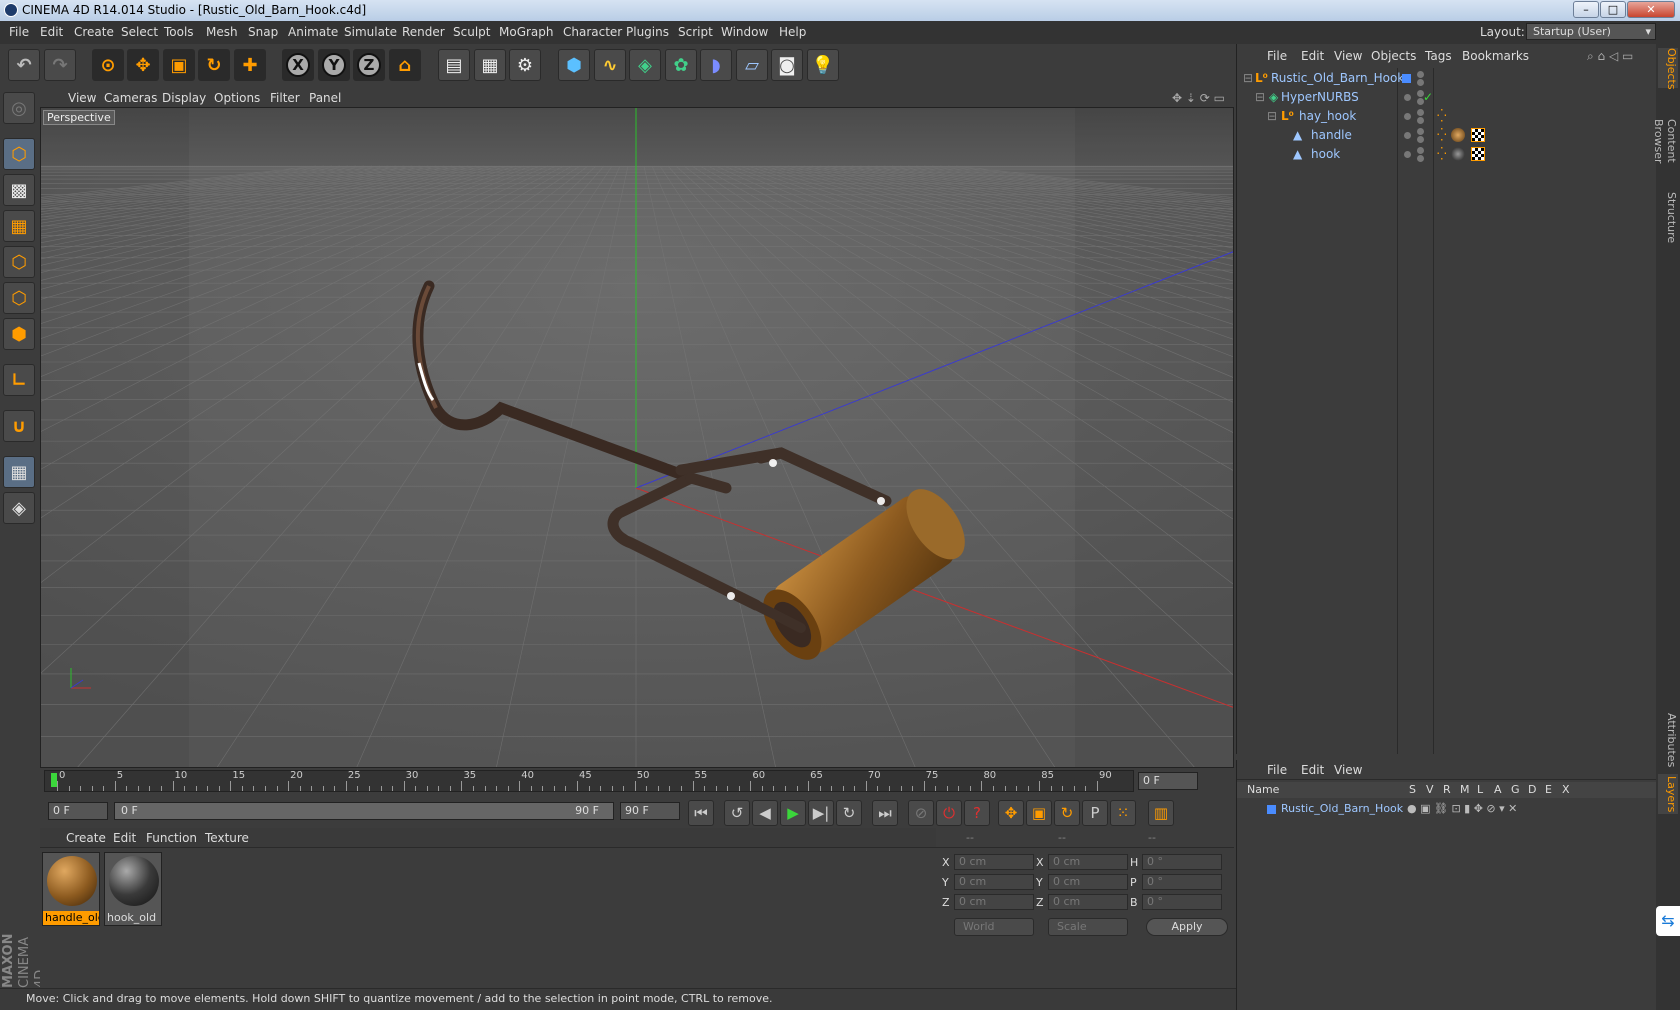 The image size is (1680, 1010). I want to click on layer-row: Rustic_Old_Barn_Hook ● ▣ ⛓ ⊡ ▮ ✥ ⊘ ▾ ✕, so click(1447, 809).